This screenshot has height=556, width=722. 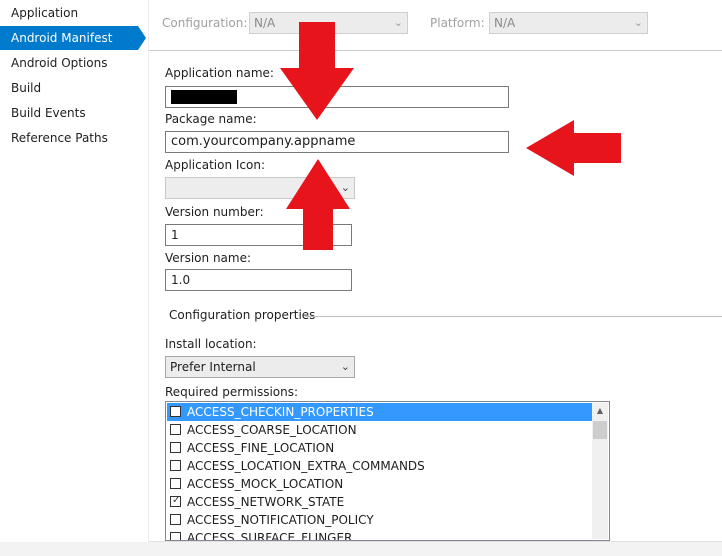 What do you see at coordinates (457, 23) in the screenshot?
I see `platform-label: Platform:` at bounding box center [457, 23].